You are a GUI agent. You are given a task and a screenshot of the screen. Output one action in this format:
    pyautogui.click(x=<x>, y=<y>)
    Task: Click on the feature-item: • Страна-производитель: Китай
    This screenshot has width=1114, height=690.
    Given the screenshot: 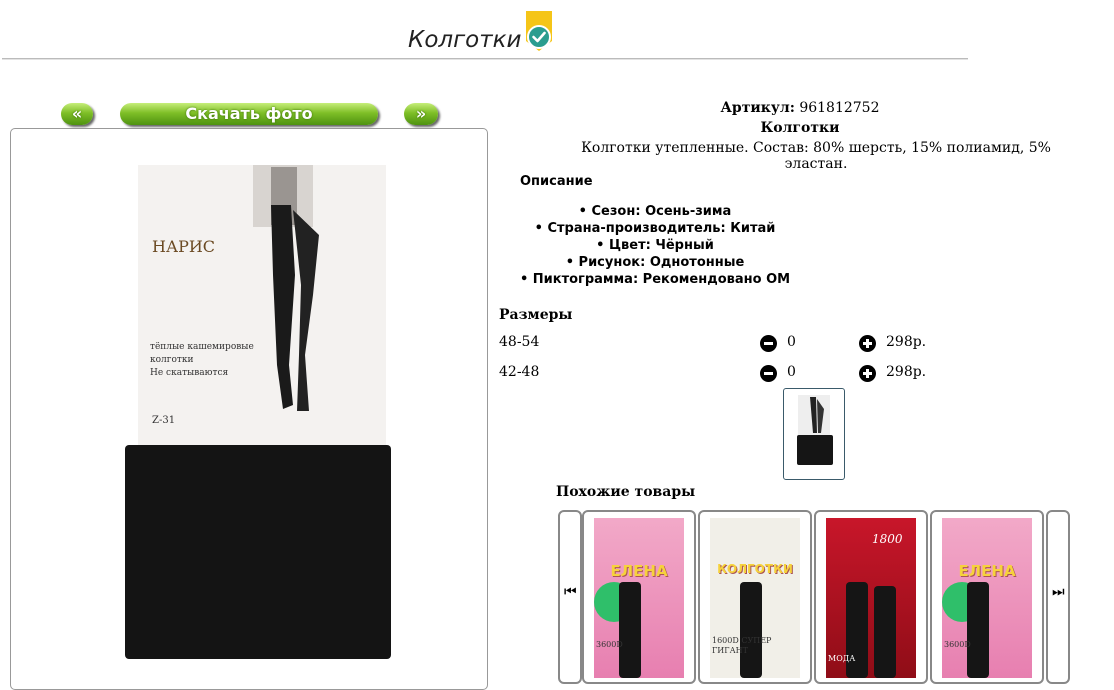 What is the action you would take?
    pyautogui.click(x=655, y=228)
    